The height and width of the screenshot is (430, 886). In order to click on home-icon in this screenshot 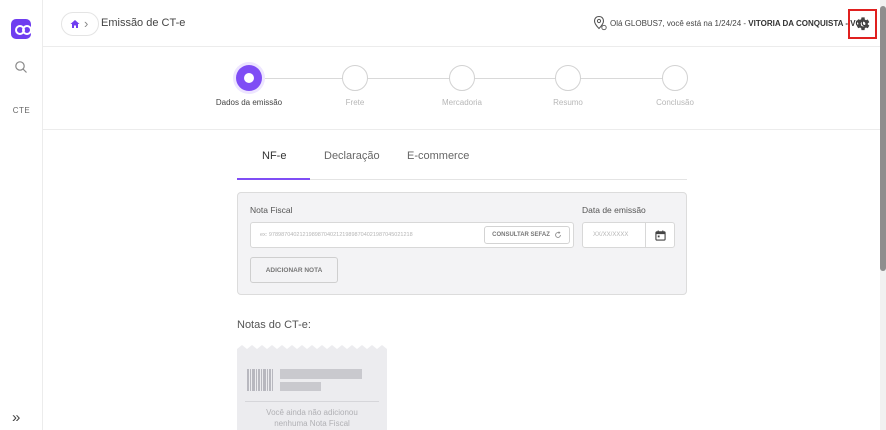, I will do `click(75, 24)`.